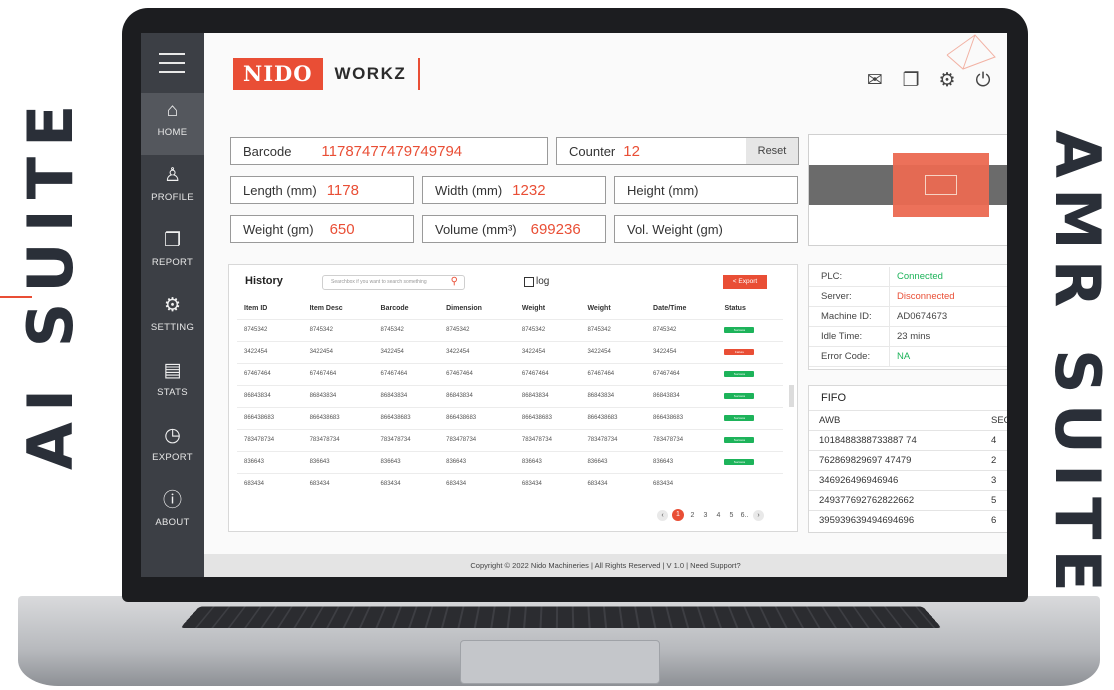 Image resolution: width=1114 pixels, height=690 pixels. I want to click on copy-icon: ❐, so click(911, 81).